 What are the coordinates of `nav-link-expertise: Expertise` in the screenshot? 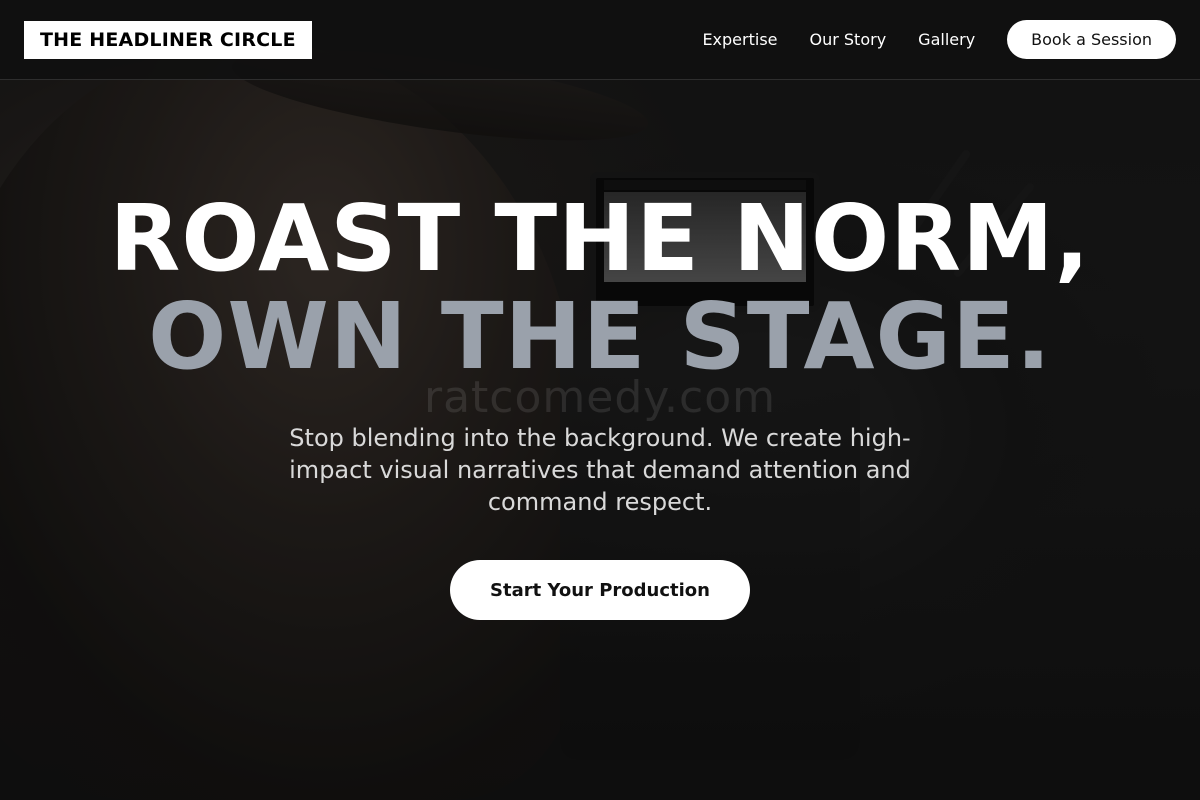 It's located at (739, 39).